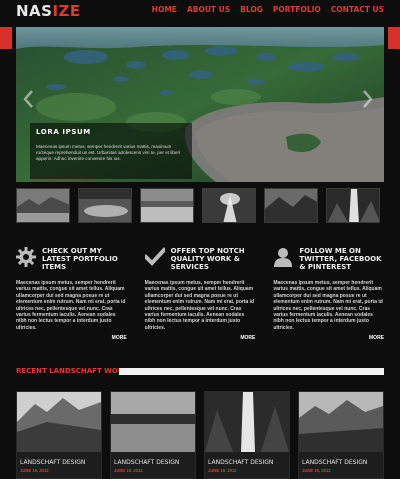 The image size is (400, 479). Describe the element at coordinates (34, 11) in the screenshot. I see `logo-part-1: NAS` at that location.